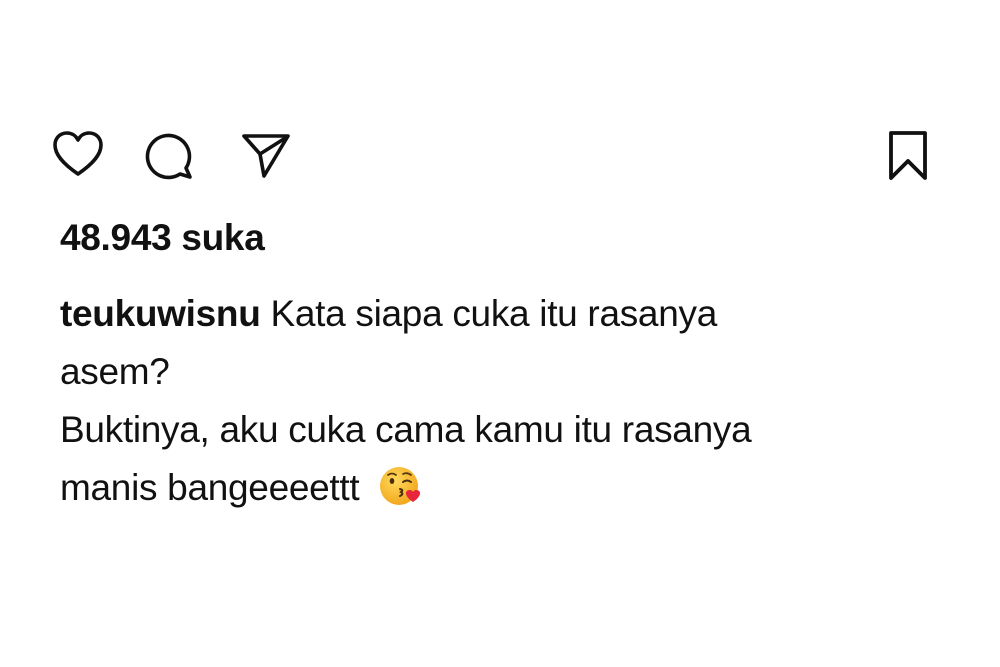 The height and width of the screenshot is (667, 1000). What do you see at coordinates (494, 313) in the screenshot?
I see `caption-text: Kata siapa cuka itu rasanya` at bounding box center [494, 313].